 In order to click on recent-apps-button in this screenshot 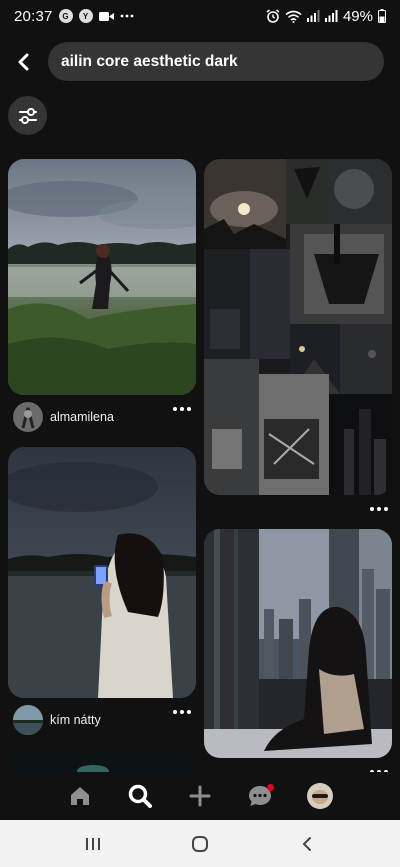, I will do `click(93, 844)`.